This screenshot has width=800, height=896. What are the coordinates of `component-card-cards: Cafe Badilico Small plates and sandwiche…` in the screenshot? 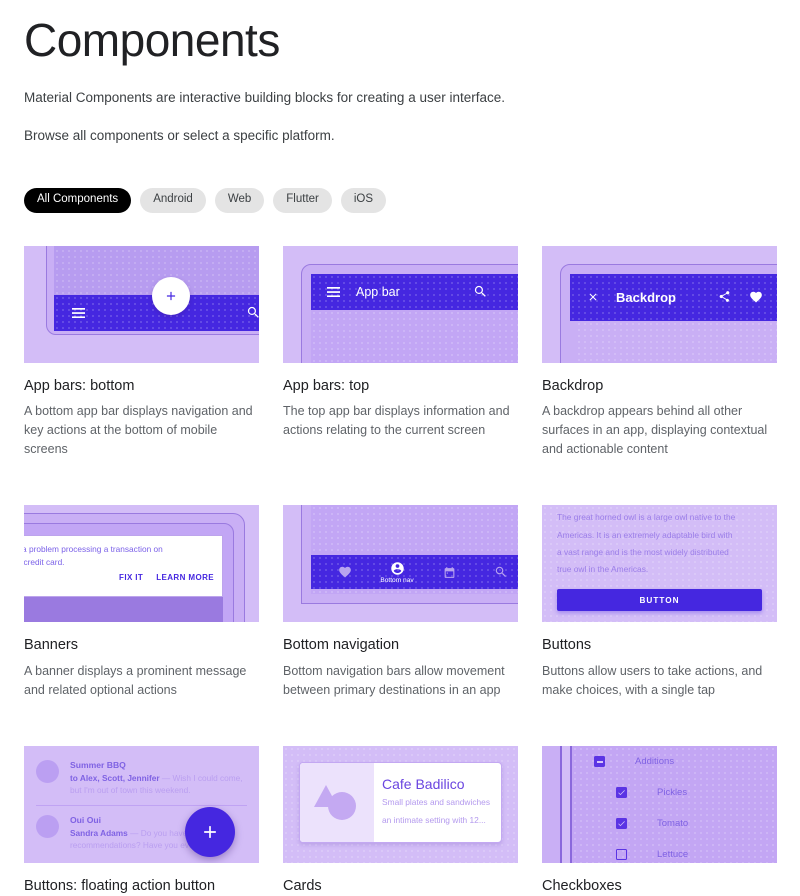 It's located at (400, 821).